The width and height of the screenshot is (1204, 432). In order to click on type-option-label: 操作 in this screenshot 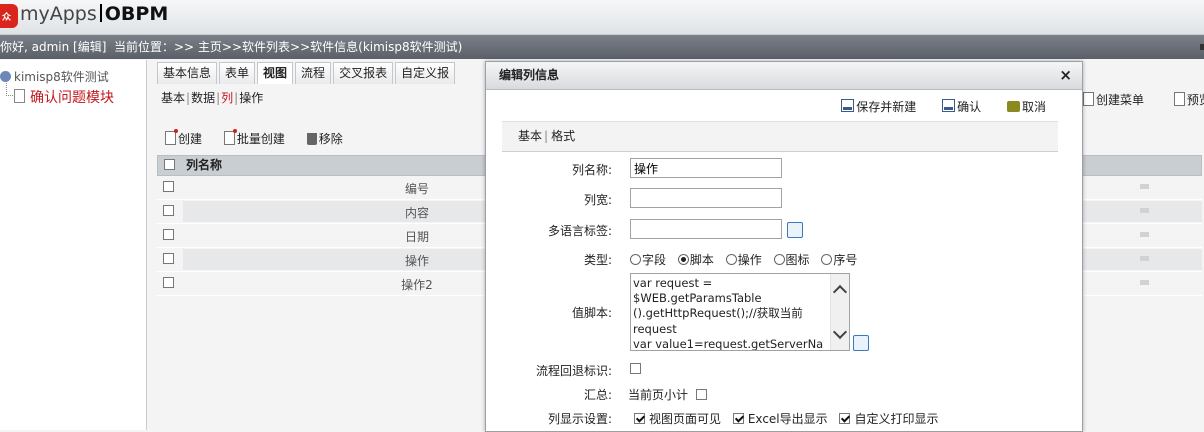, I will do `click(749, 260)`.